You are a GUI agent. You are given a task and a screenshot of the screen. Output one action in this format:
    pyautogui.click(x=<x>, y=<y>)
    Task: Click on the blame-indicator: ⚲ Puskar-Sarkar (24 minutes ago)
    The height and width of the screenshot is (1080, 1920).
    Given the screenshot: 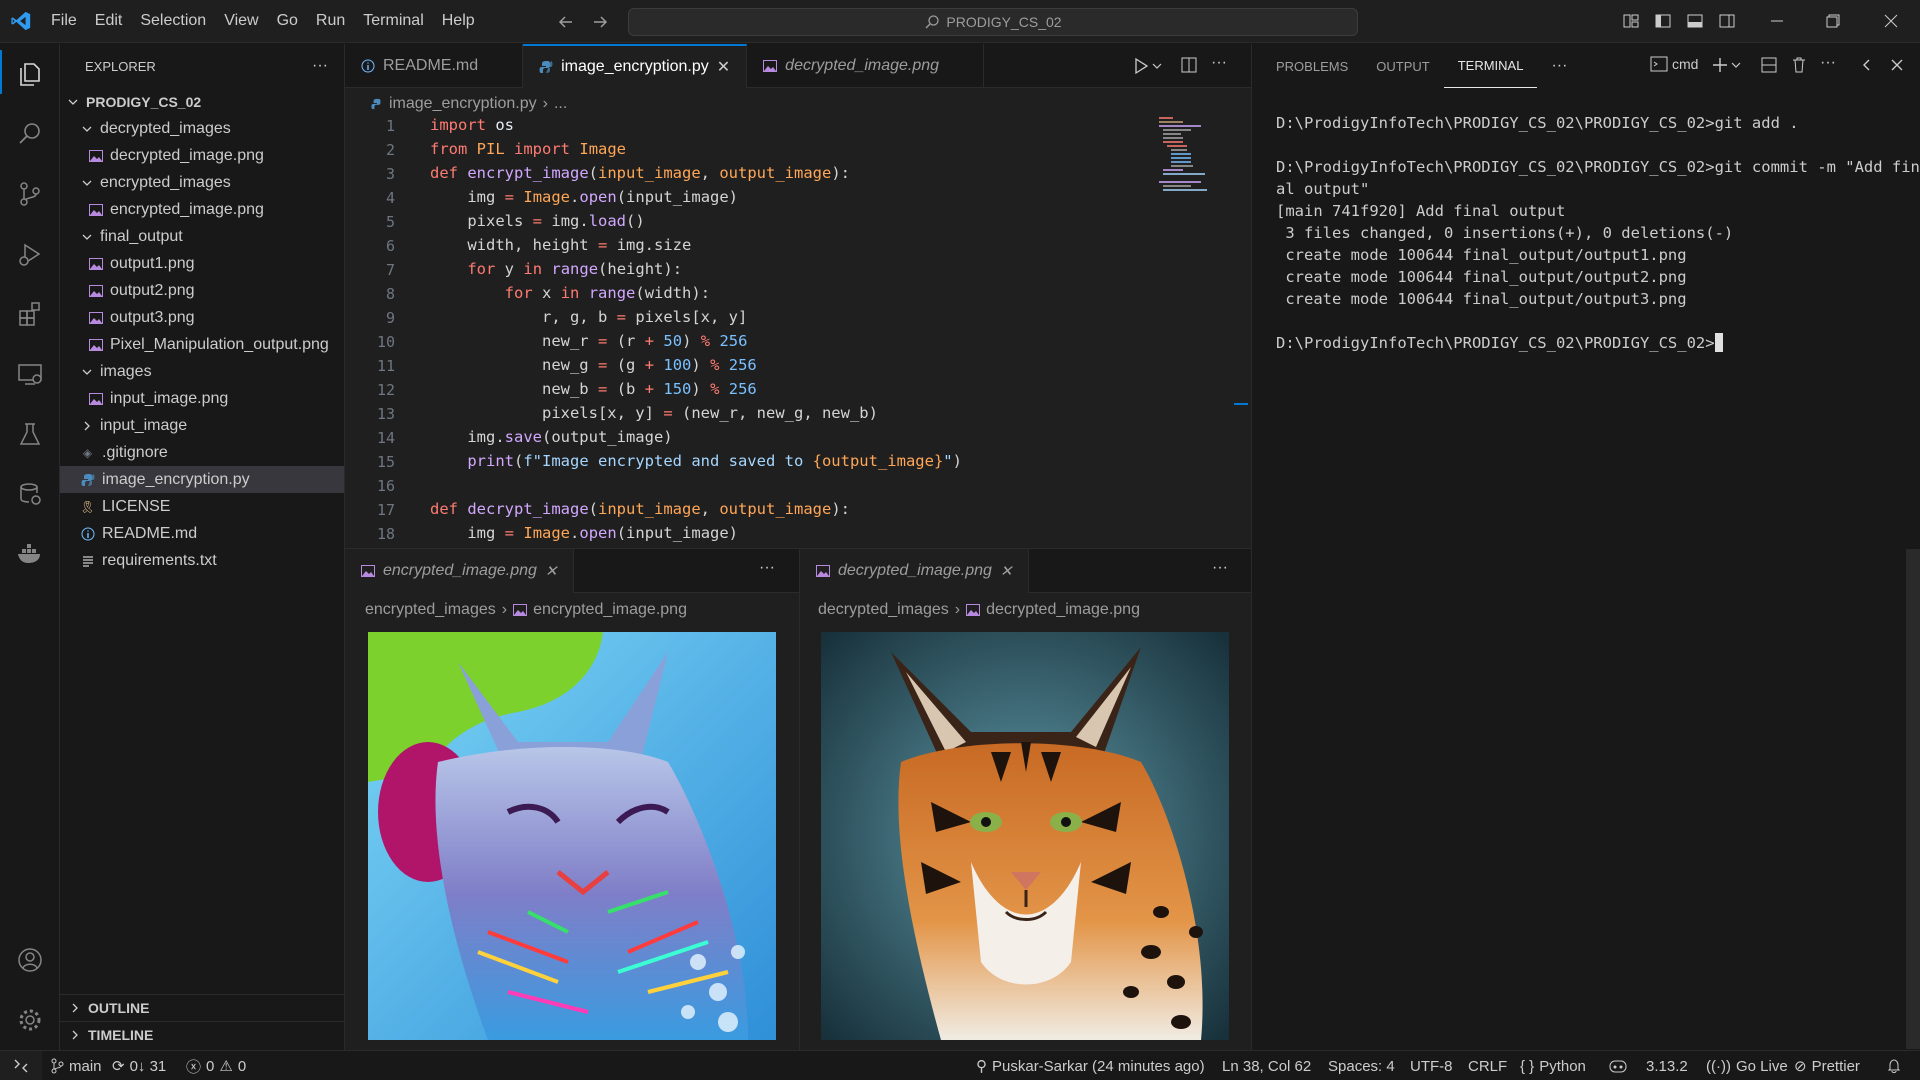 What is the action you would take?
    pyautogui.click(x=1090, y=1065)
    